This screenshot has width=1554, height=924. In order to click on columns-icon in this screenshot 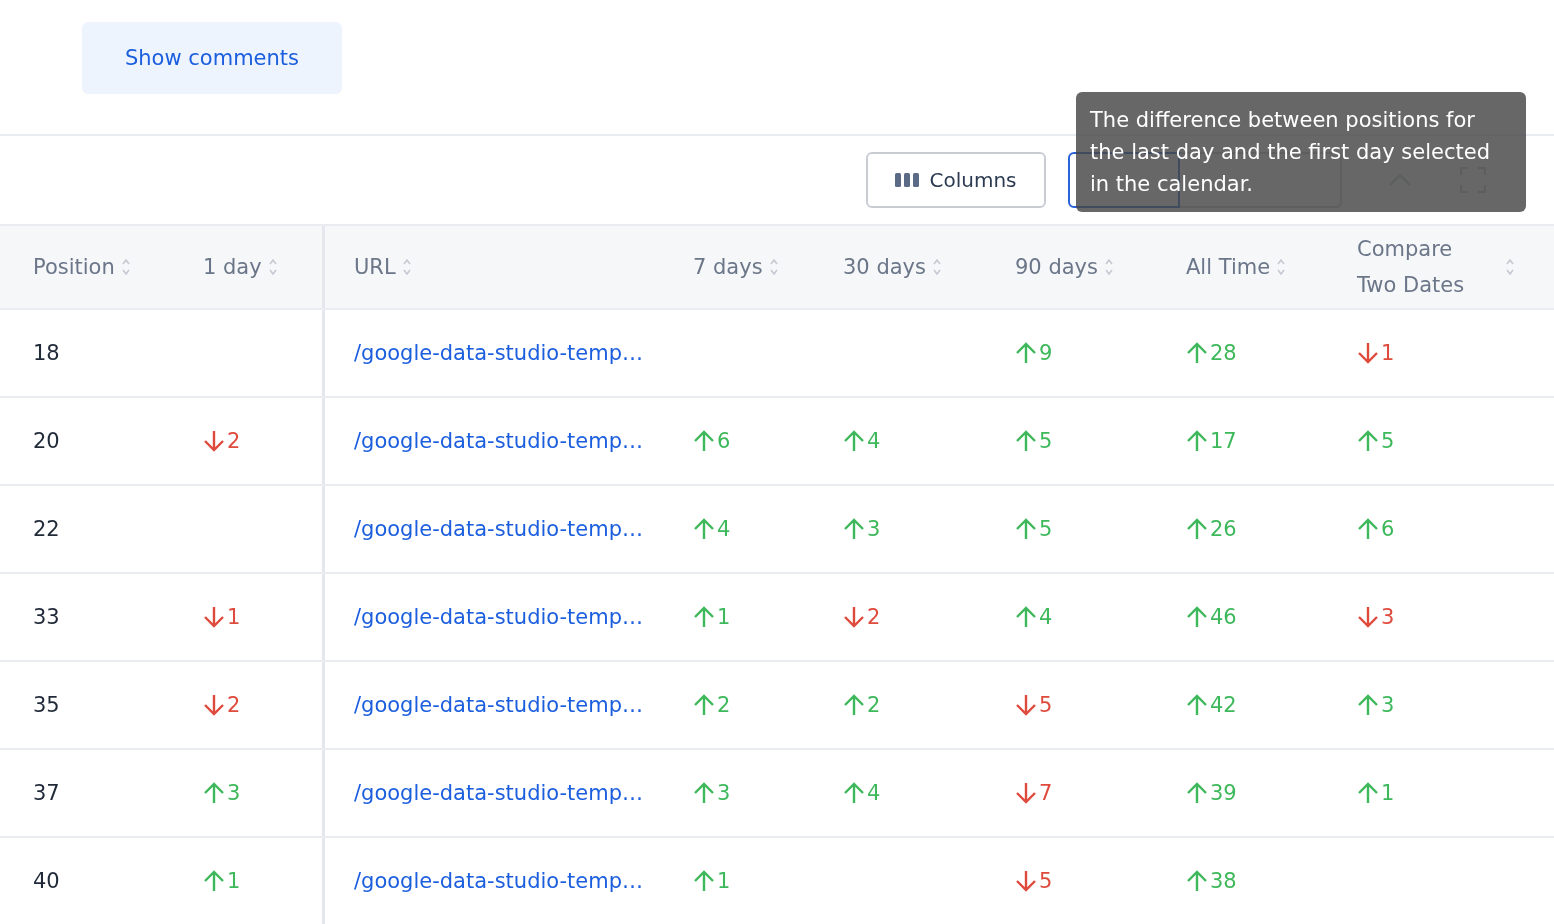, I will do `click(907, 180)`.